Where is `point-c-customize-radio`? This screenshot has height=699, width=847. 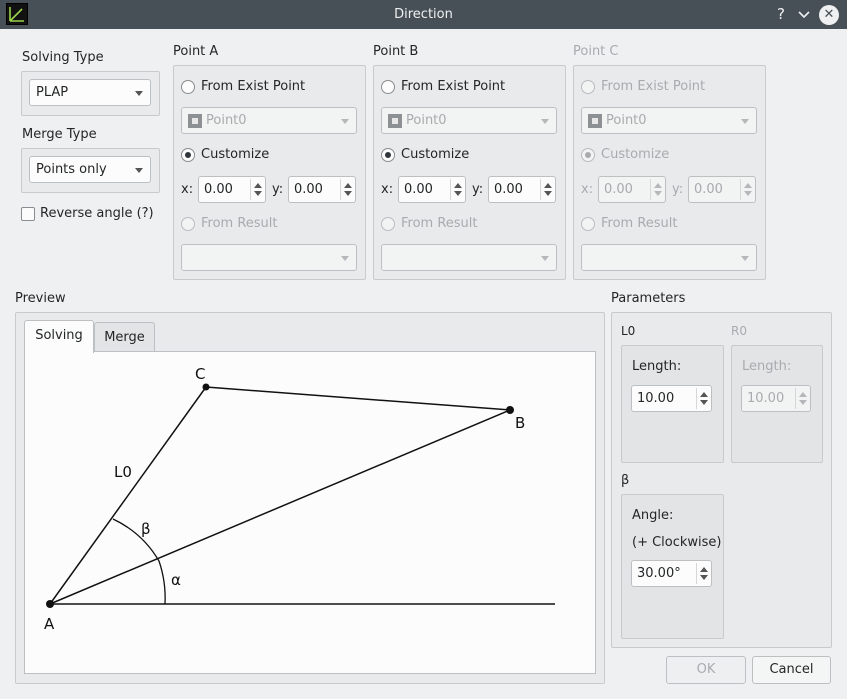 point-c-customize-radio is located at coordinates (588, 155).